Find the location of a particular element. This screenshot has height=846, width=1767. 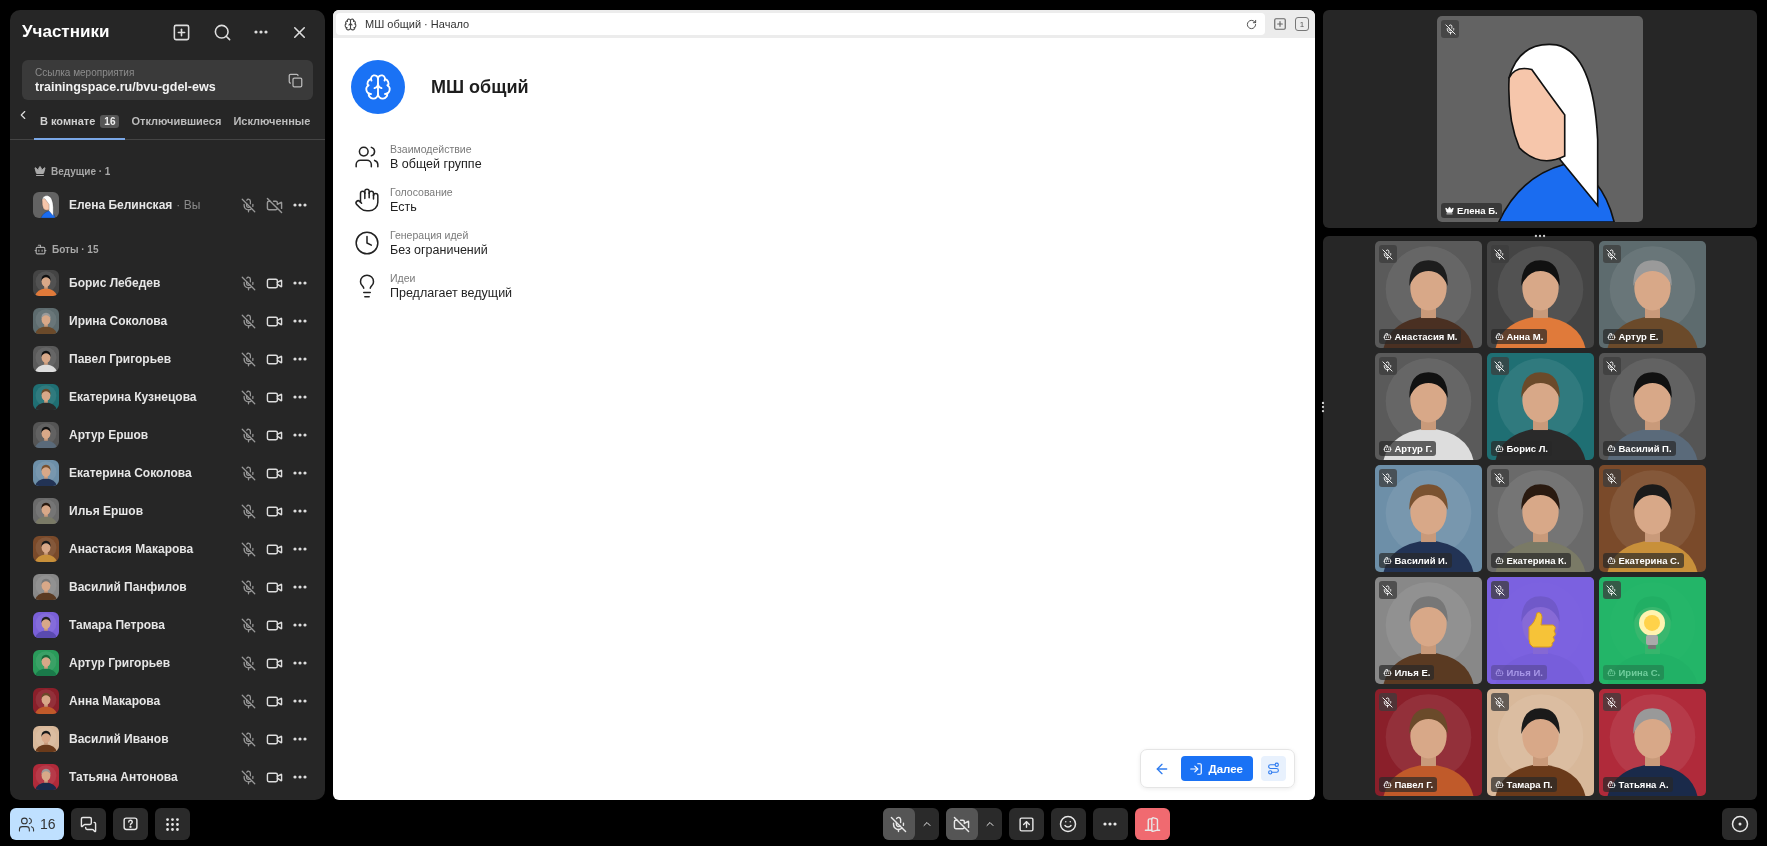

tile-name: Ирина С. is located at coordinates (1639, 672).